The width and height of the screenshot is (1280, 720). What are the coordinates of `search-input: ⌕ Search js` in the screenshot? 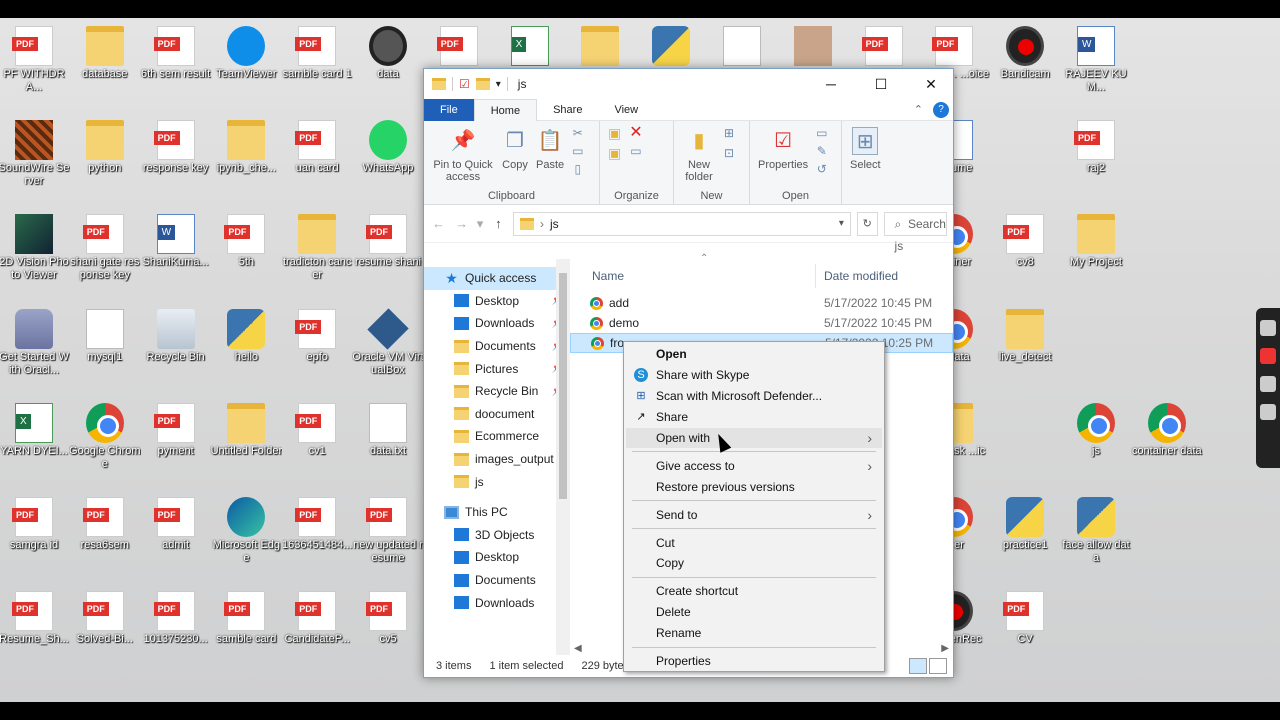 It's located at (915, 232).